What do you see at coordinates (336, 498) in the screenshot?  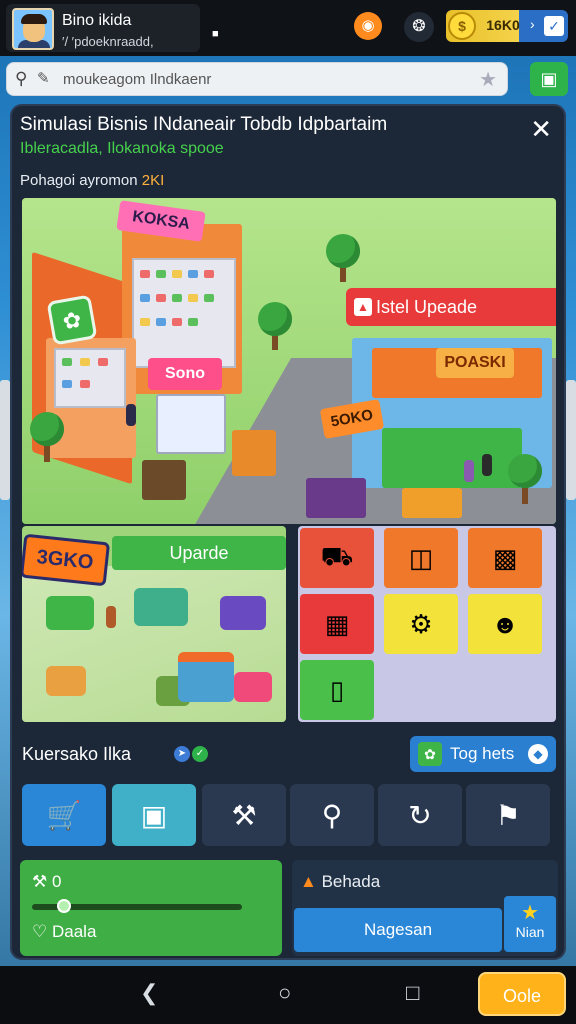 I see `cart` at bounding box center [336, 498].